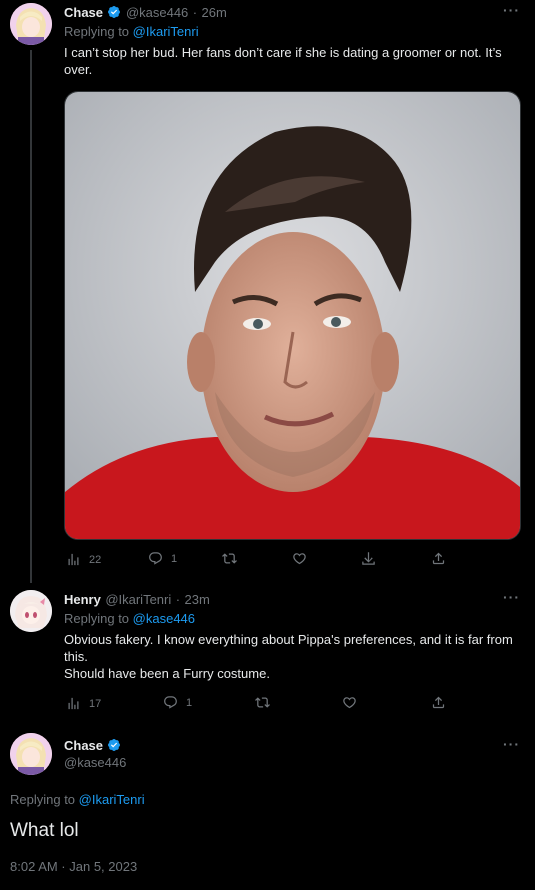 The width and height of the screenshot is (535, 890). Describe the element at coordinates (138, 599) in the screenshot. I see `author-handle: @IkariTenri` at that location.